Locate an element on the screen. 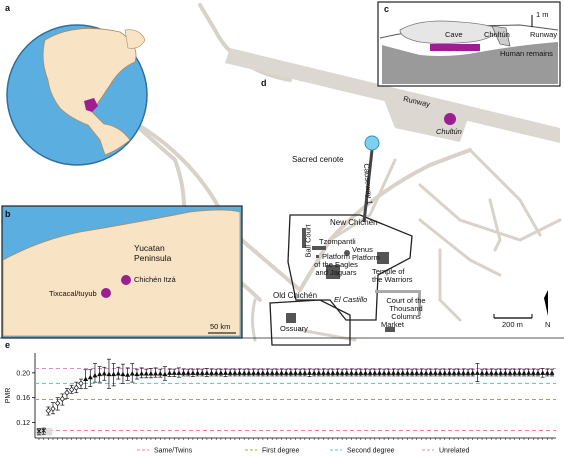 The height and width of the screenshot is (456, 564). legend-label: Same/Twins is located at coordinates (173, 451).